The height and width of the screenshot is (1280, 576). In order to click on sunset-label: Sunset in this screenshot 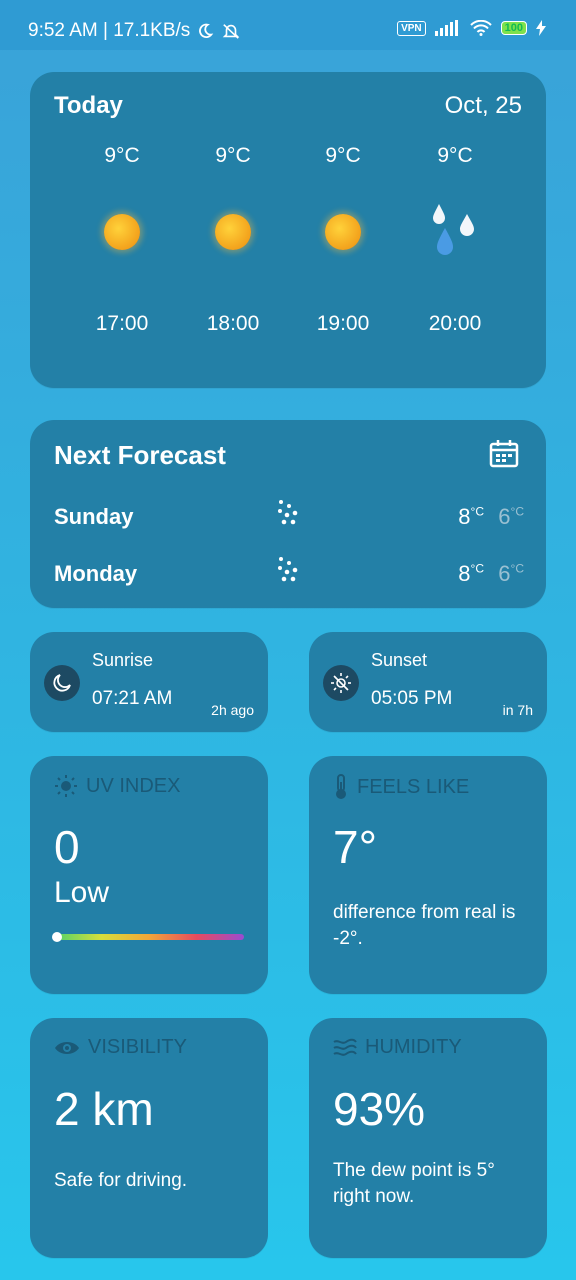, I will do `click(399, 660)`.